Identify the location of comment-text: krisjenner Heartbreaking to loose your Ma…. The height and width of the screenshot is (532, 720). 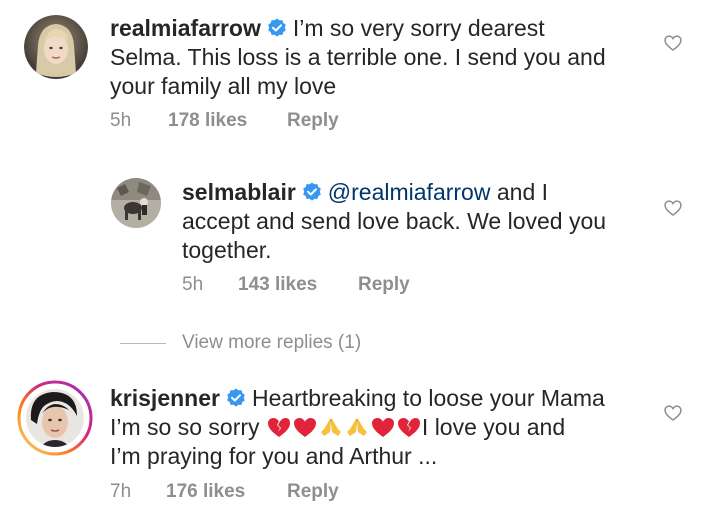
(390, 427).